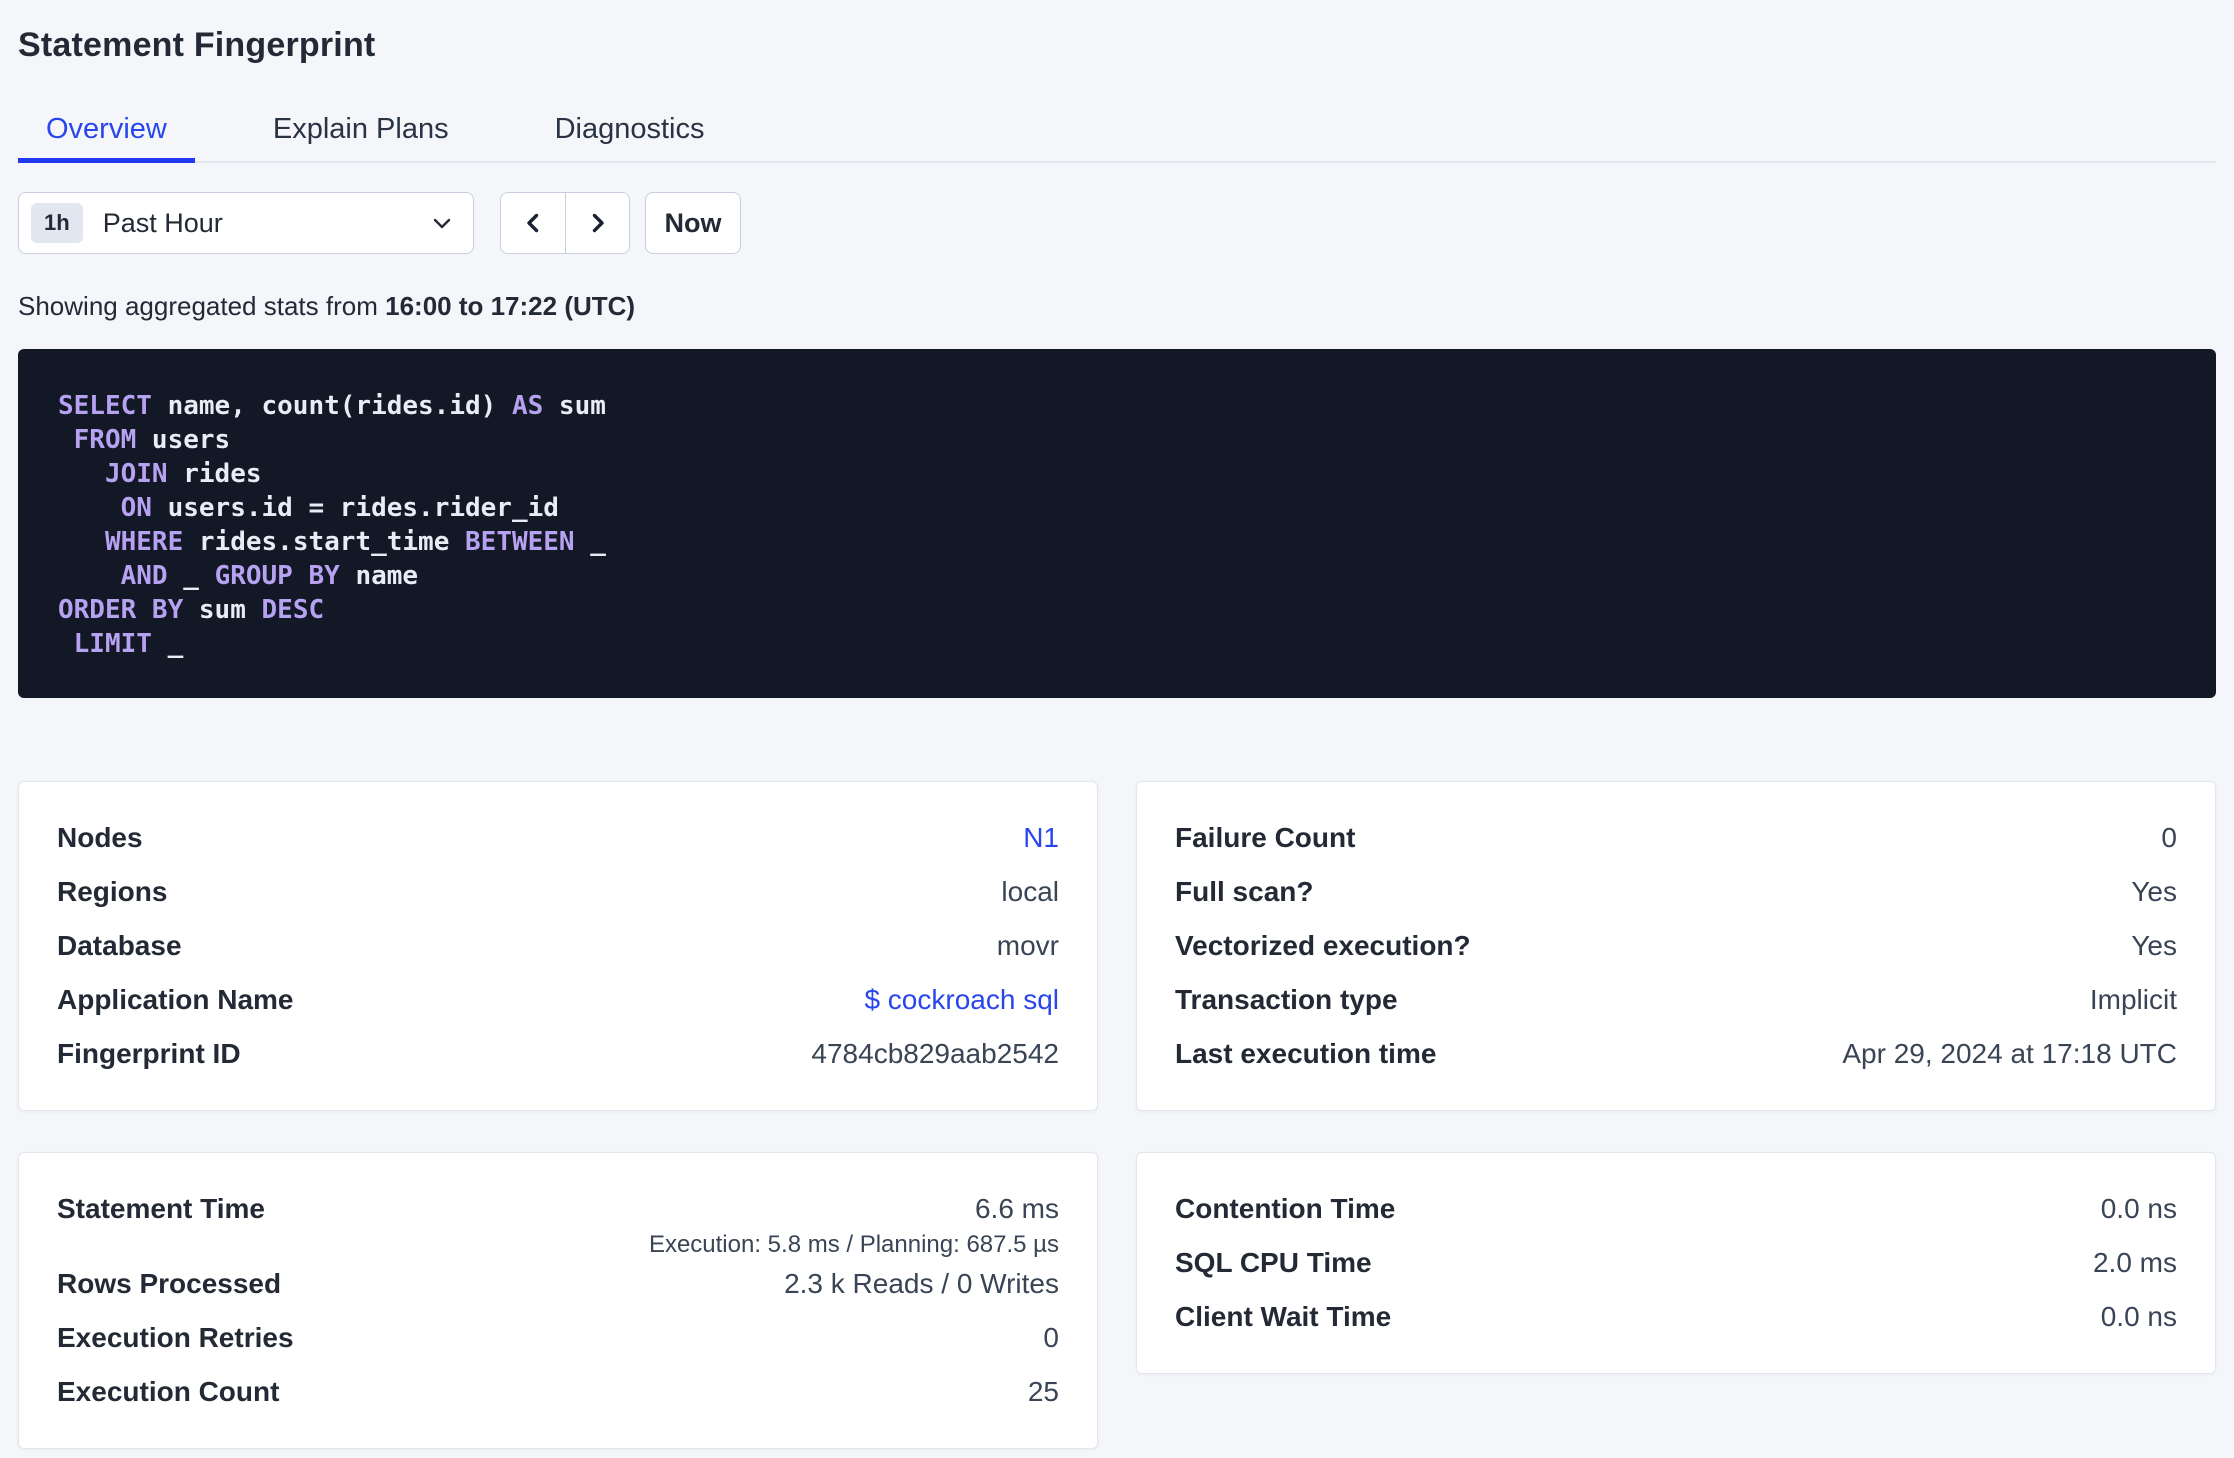 Image resolution: width=2234 pixels, height=1458 pixels. Describe the element at coordinates (558, 1000) in the screenshot. I see `summary-row-application-name: Application Name $ cockroach sql` at that location.